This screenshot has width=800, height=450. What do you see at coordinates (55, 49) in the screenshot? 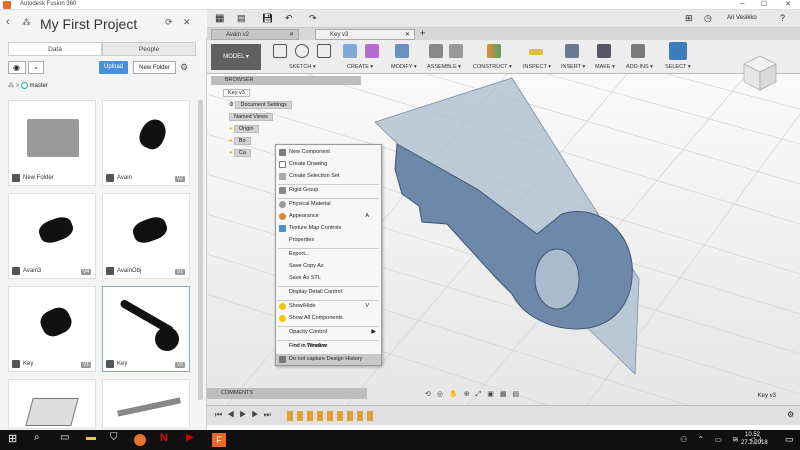
I see `tab-data: Data` at bounding box center [55, 49].